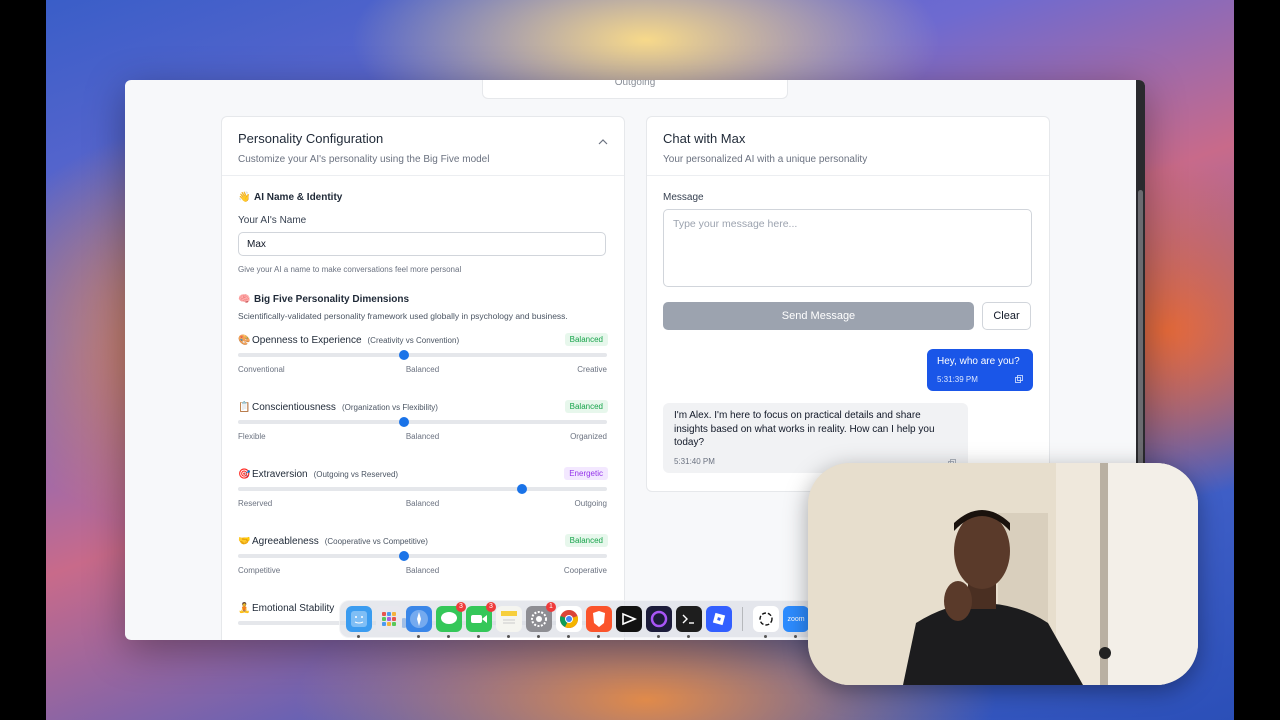  What do you see at coordinates (689, 622) in the screenshot?
I see `terminal-icon` at bounding box center [689, 622].